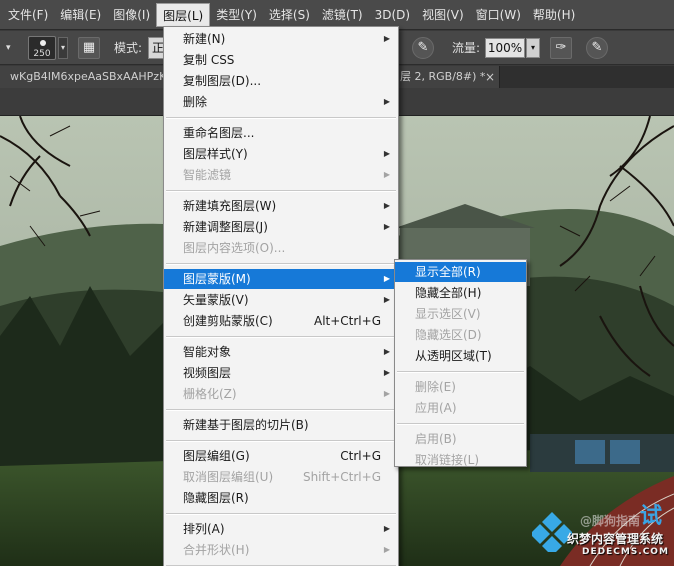  I want to click on menu-item: 新建基于图层的切片(B), so click(281, 425).